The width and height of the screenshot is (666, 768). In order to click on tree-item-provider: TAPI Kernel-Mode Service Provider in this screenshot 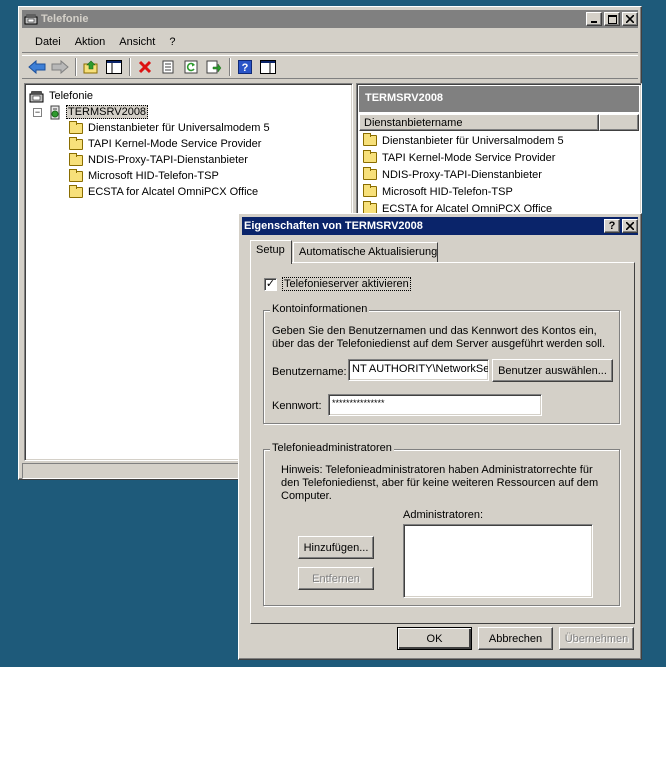, I will do `click(165, 144)`.